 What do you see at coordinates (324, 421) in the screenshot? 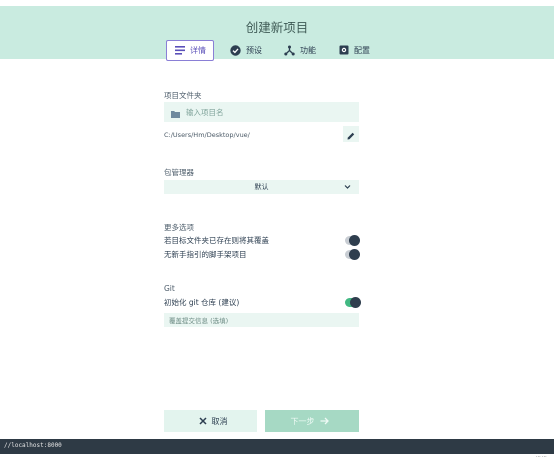
I see `arrow-right-icon` at bounding box center [324, 421].